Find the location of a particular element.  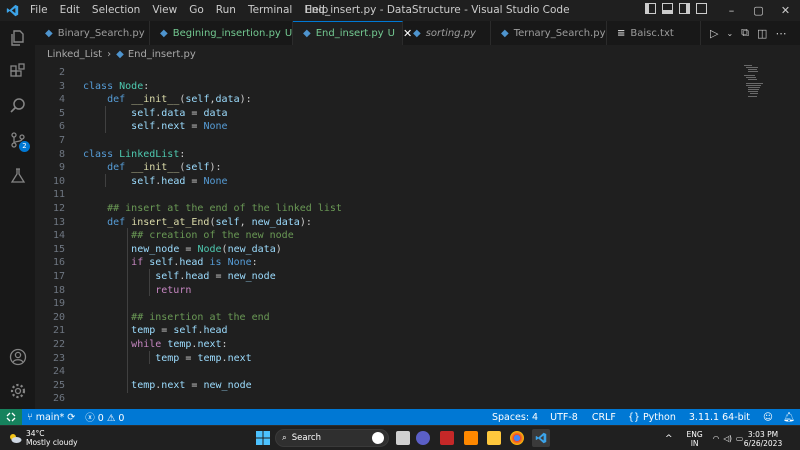

code-line: 6 self.next = None is located at coordinates (385, 127).